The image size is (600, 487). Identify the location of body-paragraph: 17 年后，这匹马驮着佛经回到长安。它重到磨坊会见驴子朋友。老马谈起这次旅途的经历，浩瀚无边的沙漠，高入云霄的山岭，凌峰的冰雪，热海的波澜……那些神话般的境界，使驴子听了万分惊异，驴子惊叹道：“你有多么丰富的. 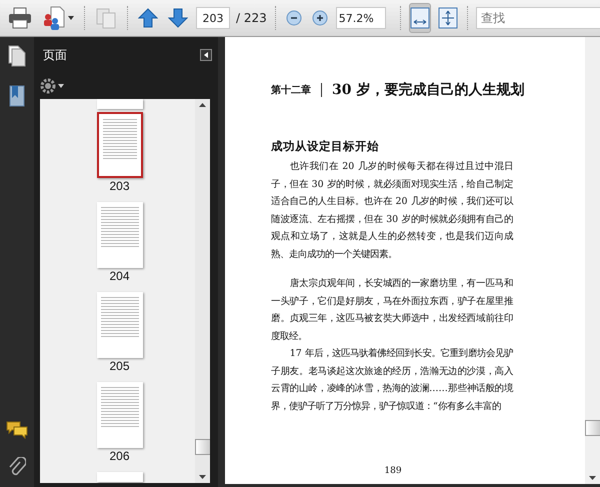
(392, 380).